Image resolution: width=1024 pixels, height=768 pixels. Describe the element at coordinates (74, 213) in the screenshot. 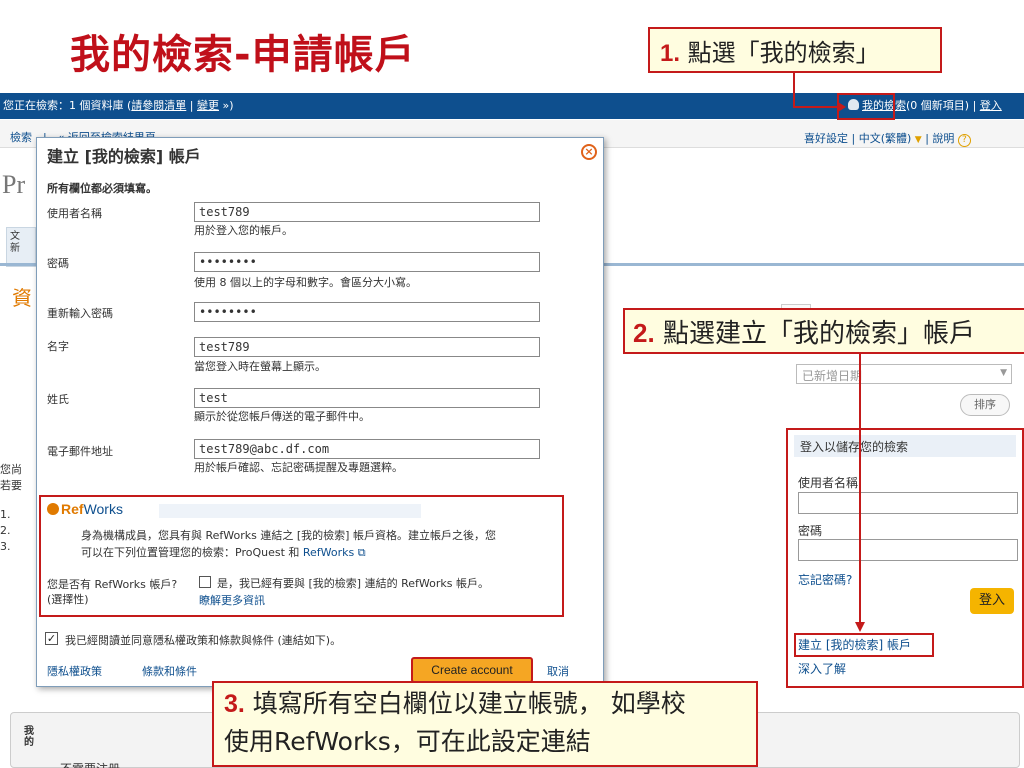

I see `username-field-label: 使用者名稱` at that location.